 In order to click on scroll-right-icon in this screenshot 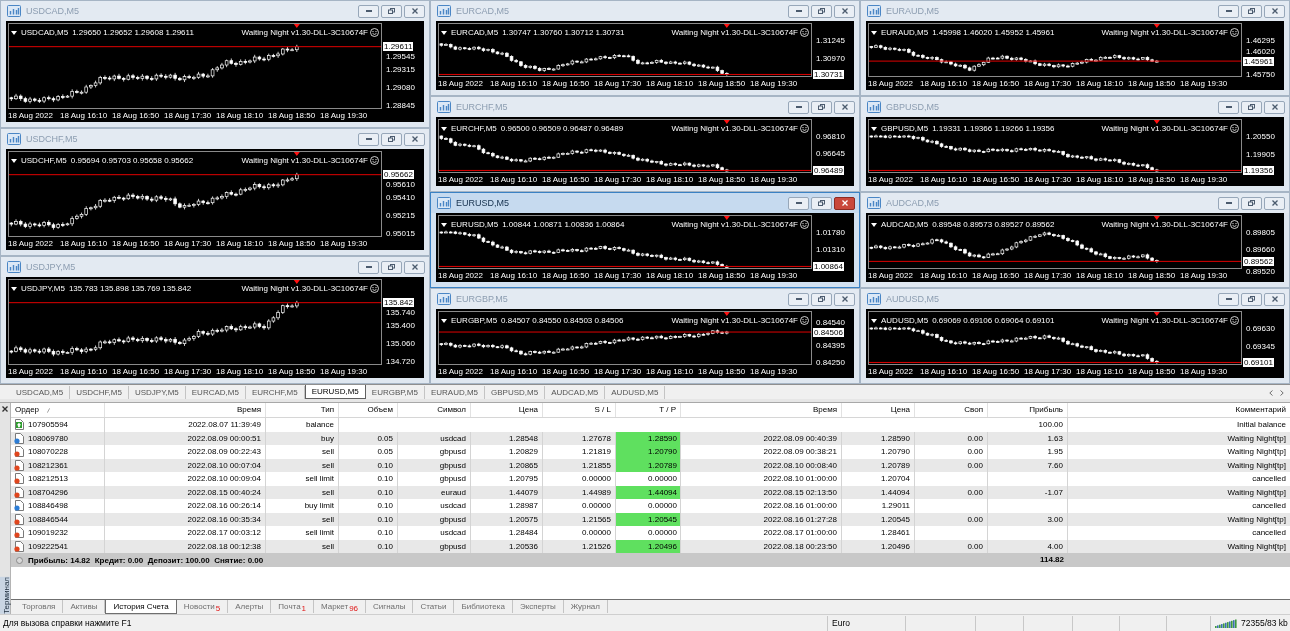, I will do `click(1282, 392)`.